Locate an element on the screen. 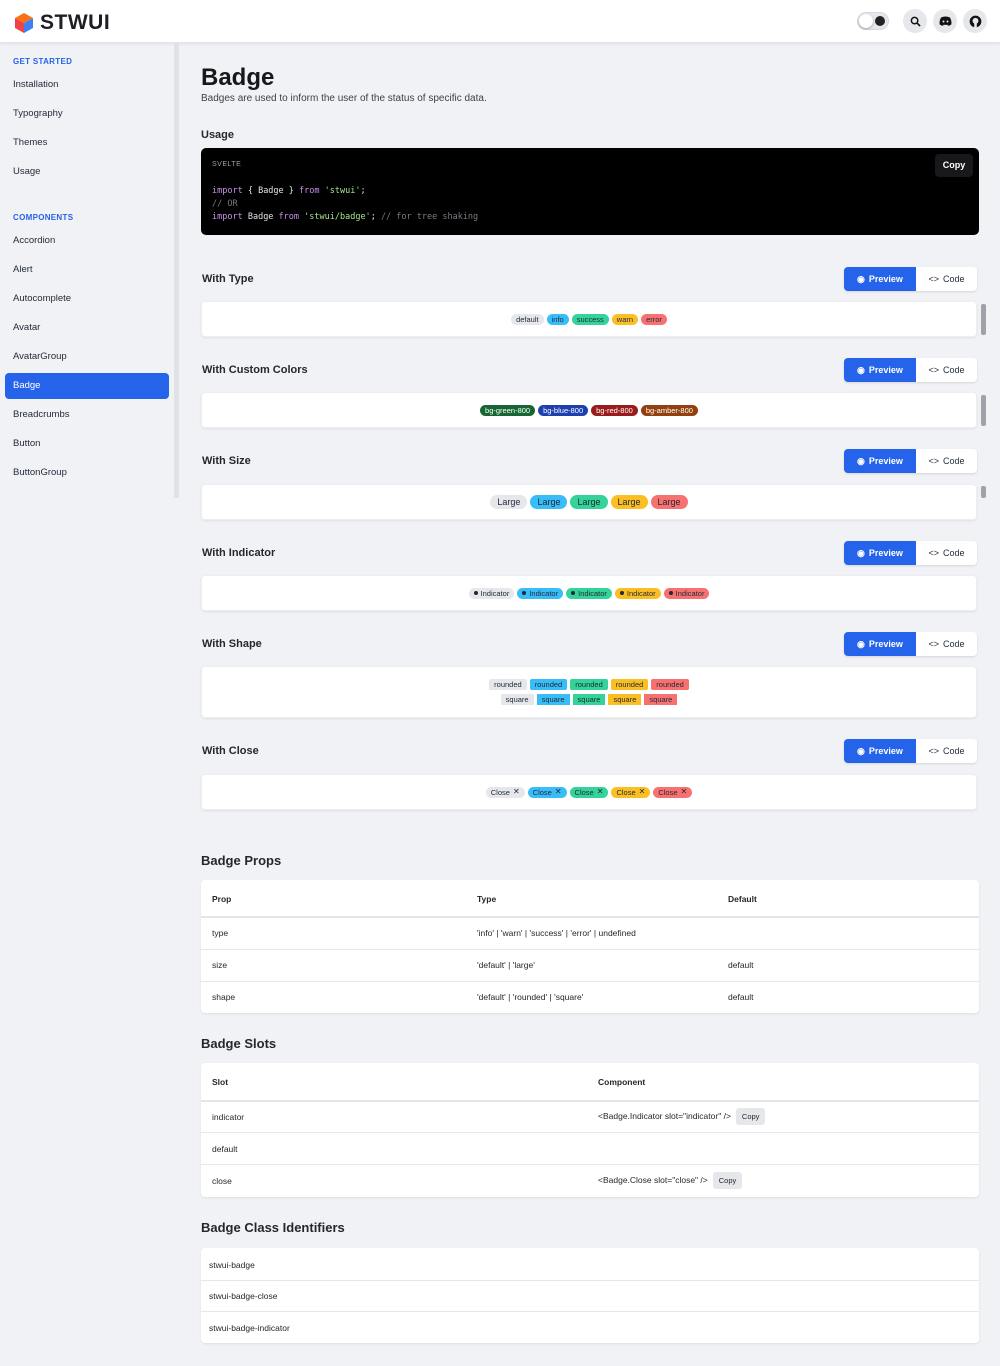  with-size-preview: Large Large Large Large Large is located at coordinates (589, 502).